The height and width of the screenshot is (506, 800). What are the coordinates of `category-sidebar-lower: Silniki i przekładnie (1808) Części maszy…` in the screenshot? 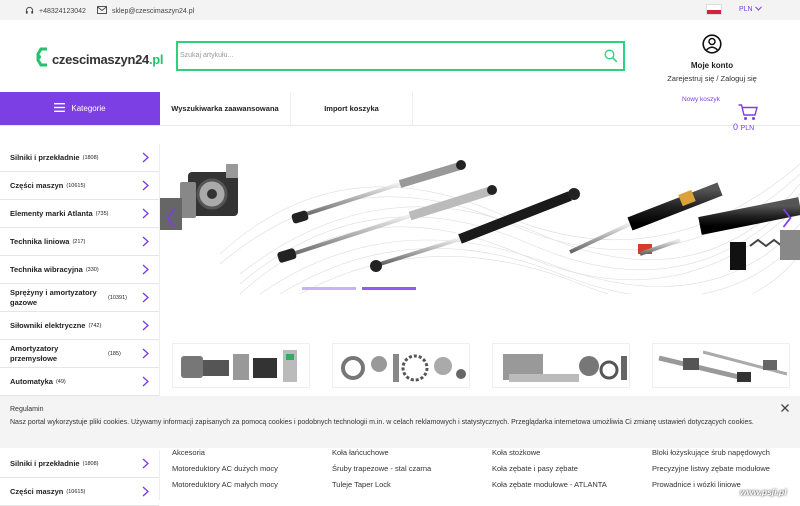 It's located at (80, 478).